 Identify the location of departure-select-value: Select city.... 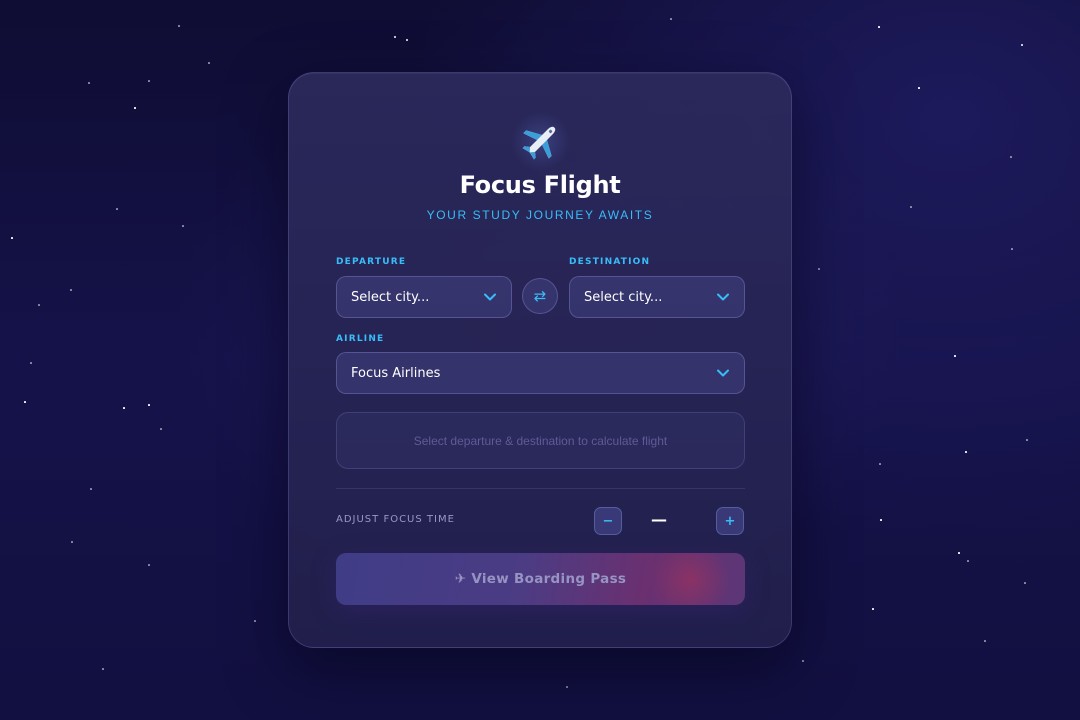
(390, 297).